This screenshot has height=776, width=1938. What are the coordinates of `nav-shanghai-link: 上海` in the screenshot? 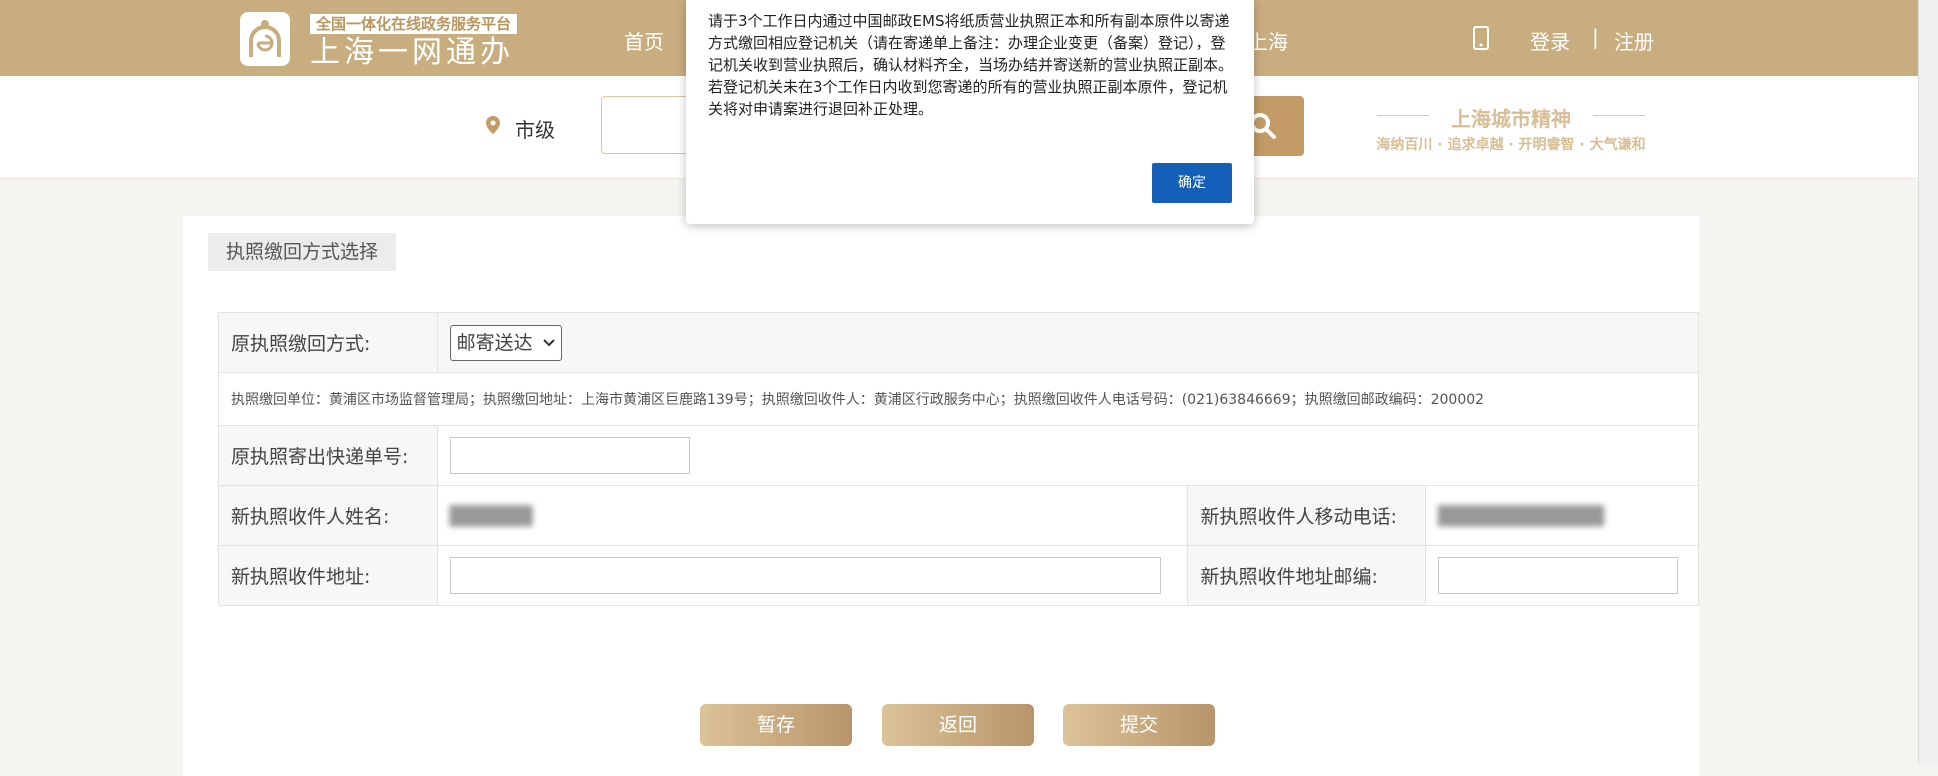 It's located at (1268, 40).